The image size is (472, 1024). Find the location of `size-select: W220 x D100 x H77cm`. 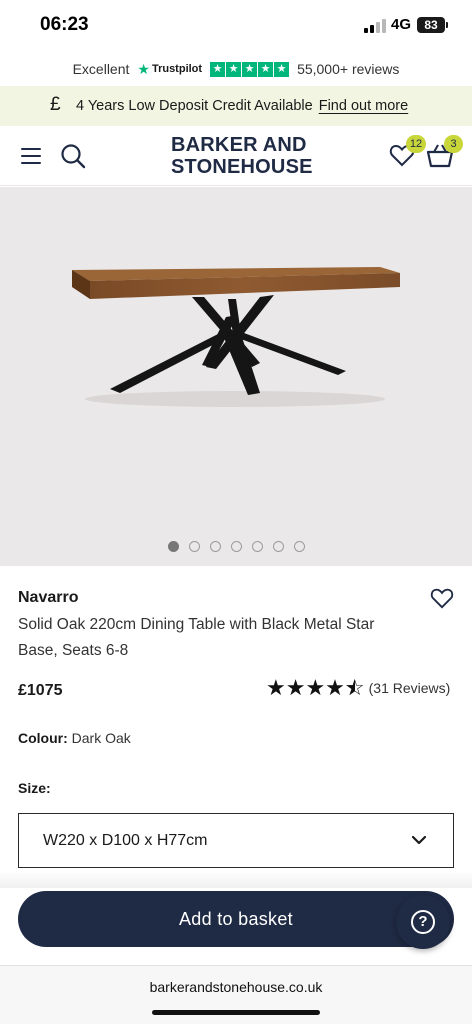

size-select: W220 x D100 x H77cm is located at coordinates (236, 840).